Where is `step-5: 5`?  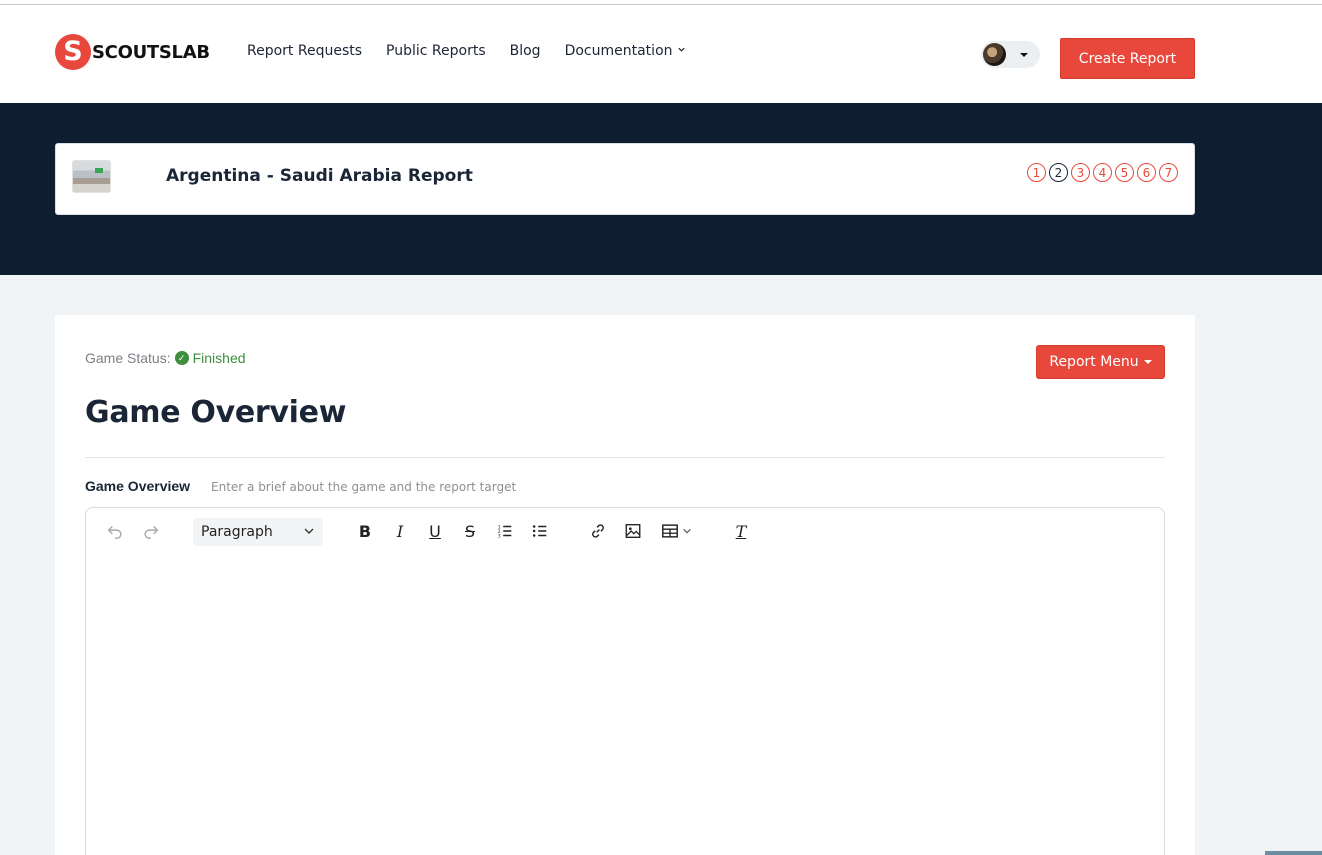 step-5: 5 is located at coordinates (1124, 172).